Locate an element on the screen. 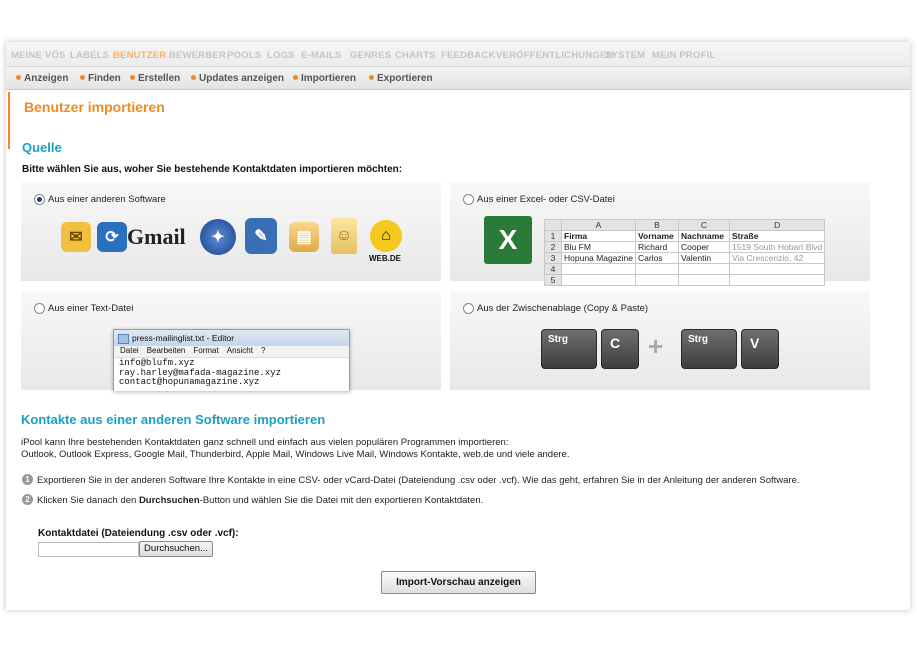 The image size is (917, 655). nav-genres: GENRES is located at coordinates (370, 55).